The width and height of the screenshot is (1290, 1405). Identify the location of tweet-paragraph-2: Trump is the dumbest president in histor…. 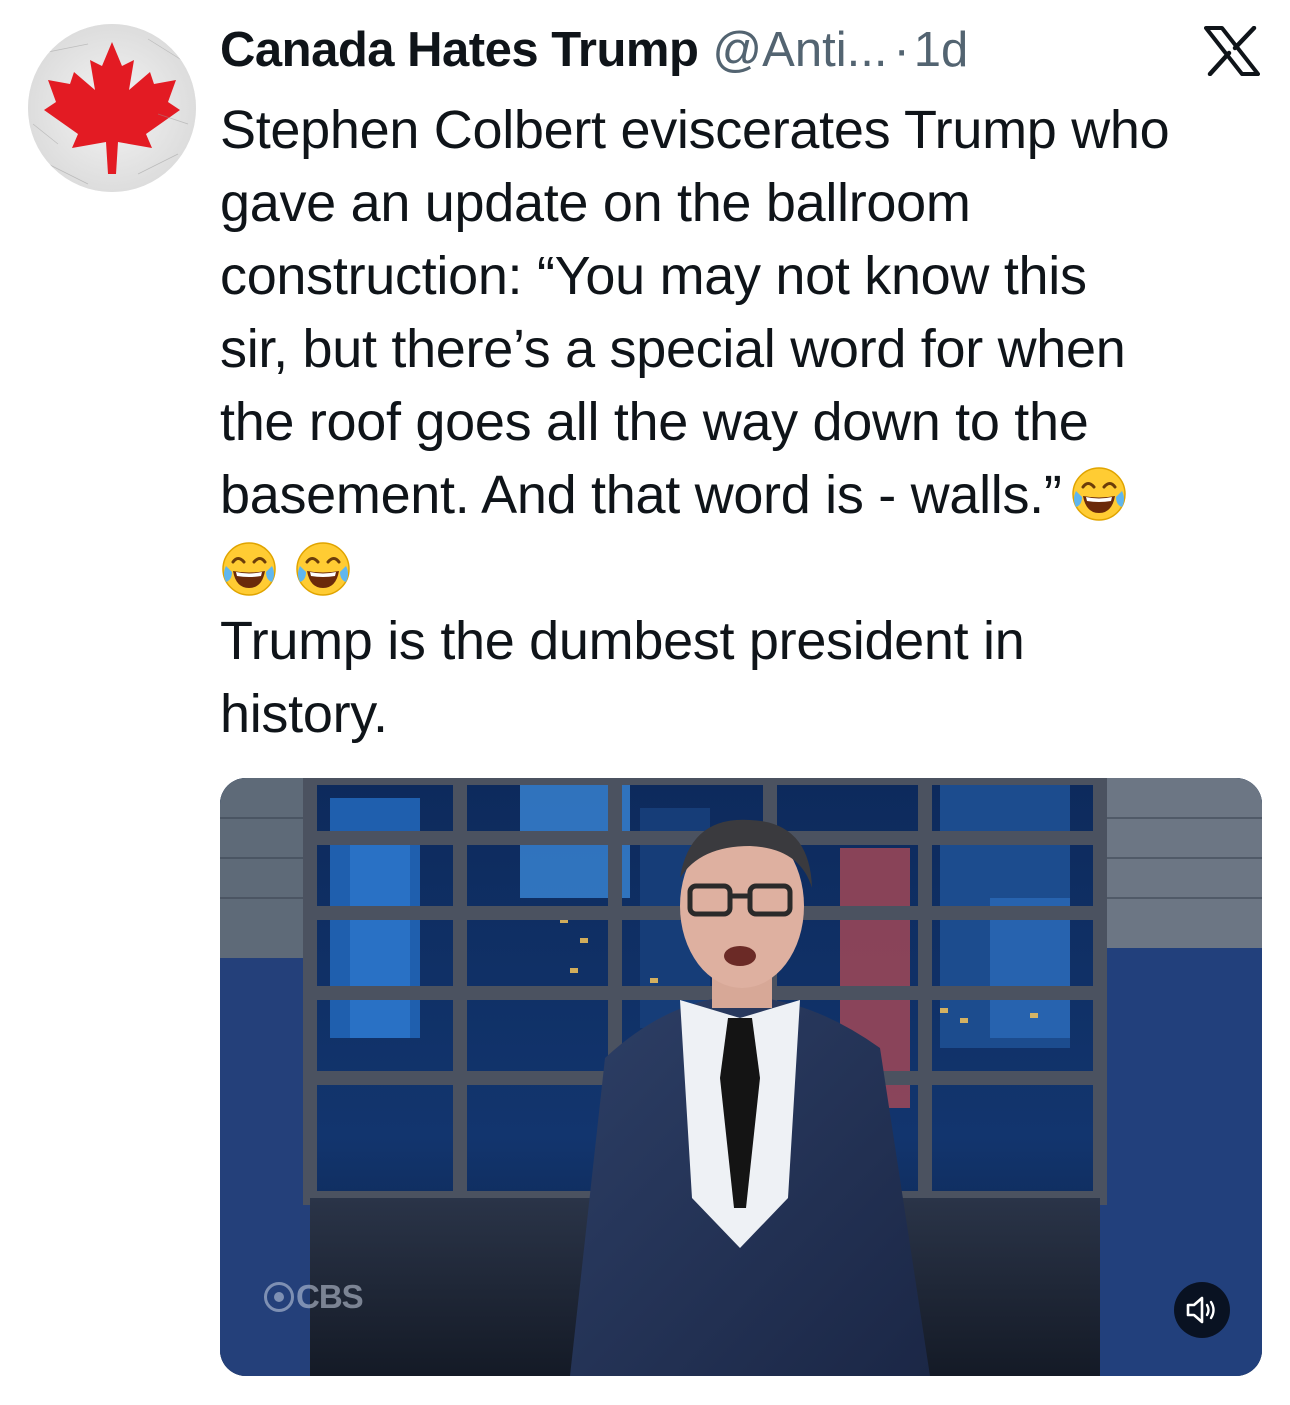
(745, 678).